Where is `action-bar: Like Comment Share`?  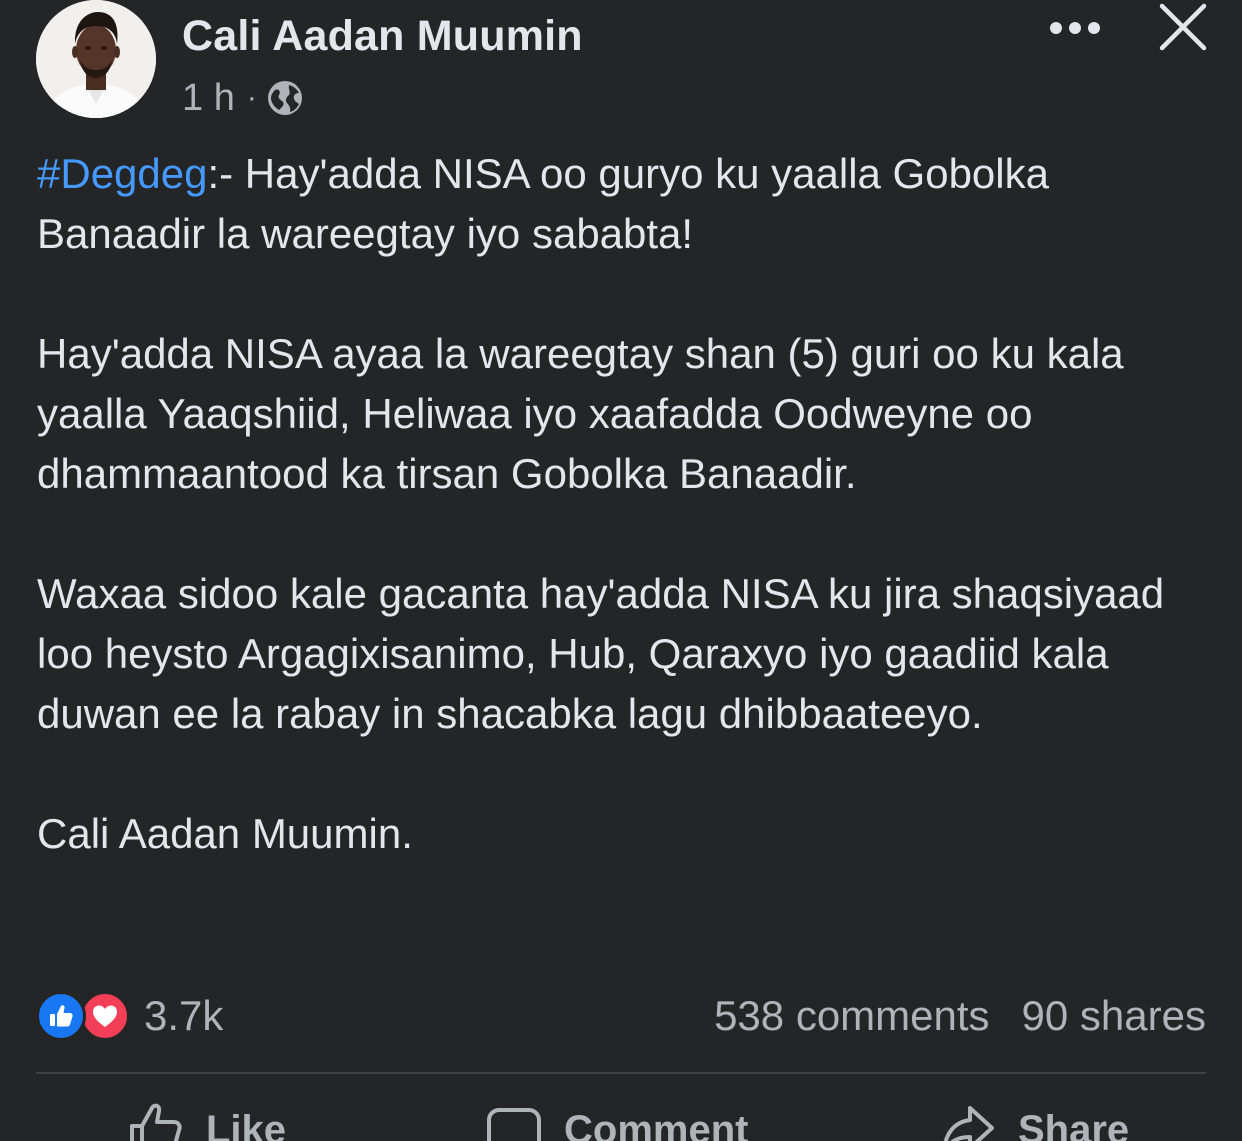 action-bar: Like Comment Share is located at coordinates (621, 1120).